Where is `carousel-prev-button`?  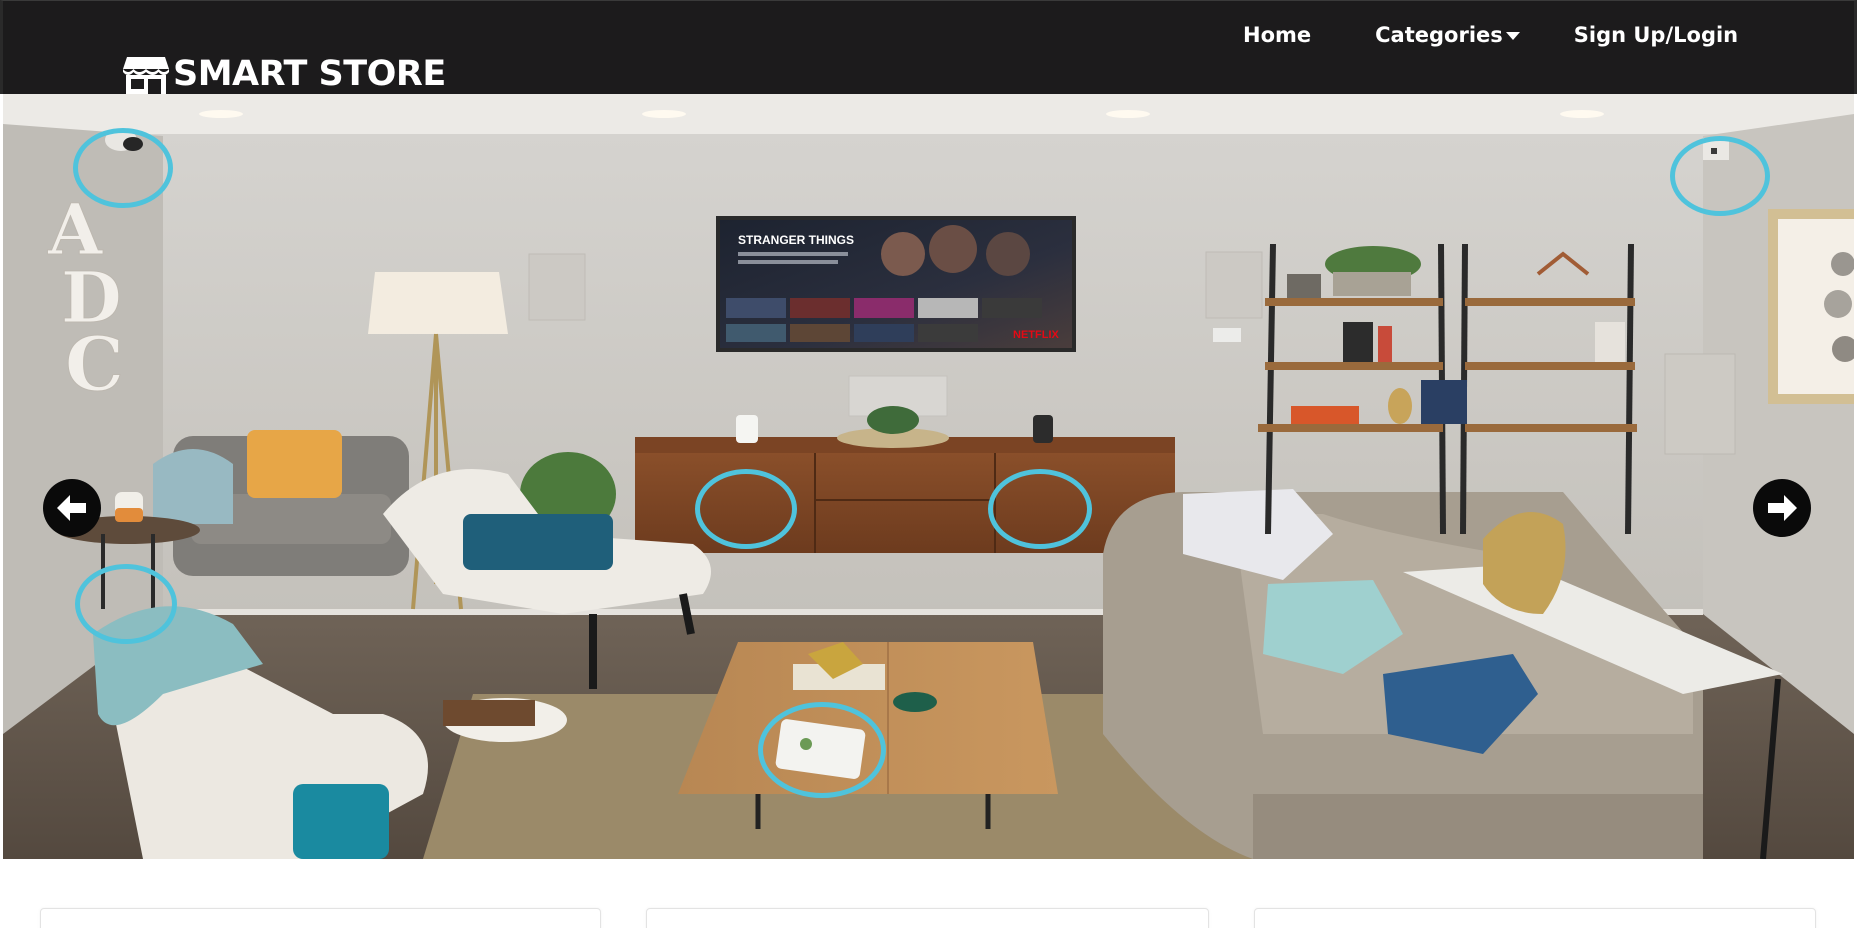 carousel-prev-button is located at coordinates (72, 508).